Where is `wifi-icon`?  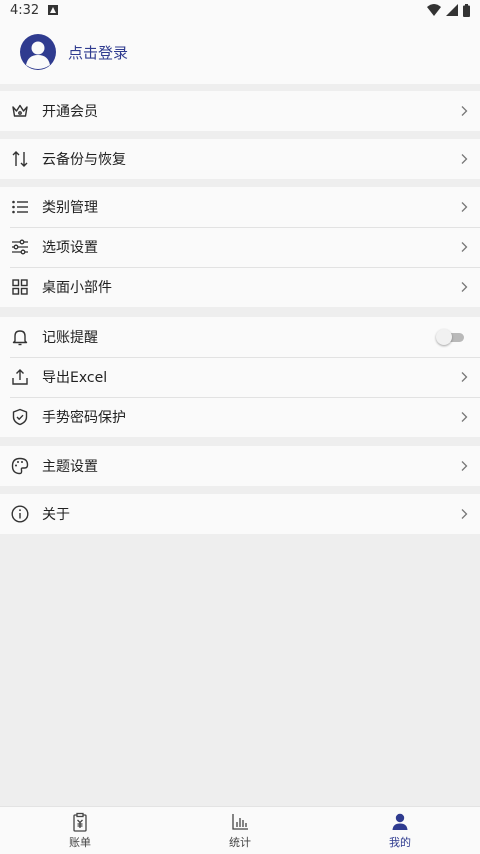 wifi-icon is located at coordinates (434, 10).